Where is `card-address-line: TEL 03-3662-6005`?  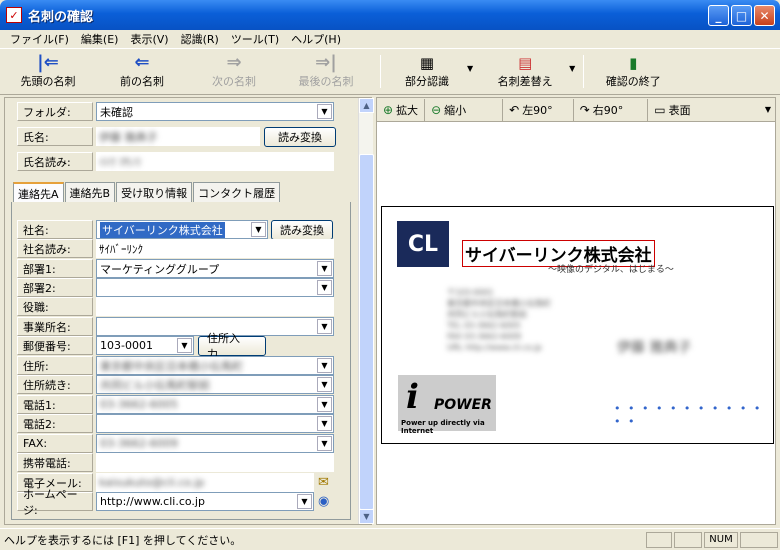 card-address-line: TEL 03-3662-6005 is located at coordinates (484, 325).